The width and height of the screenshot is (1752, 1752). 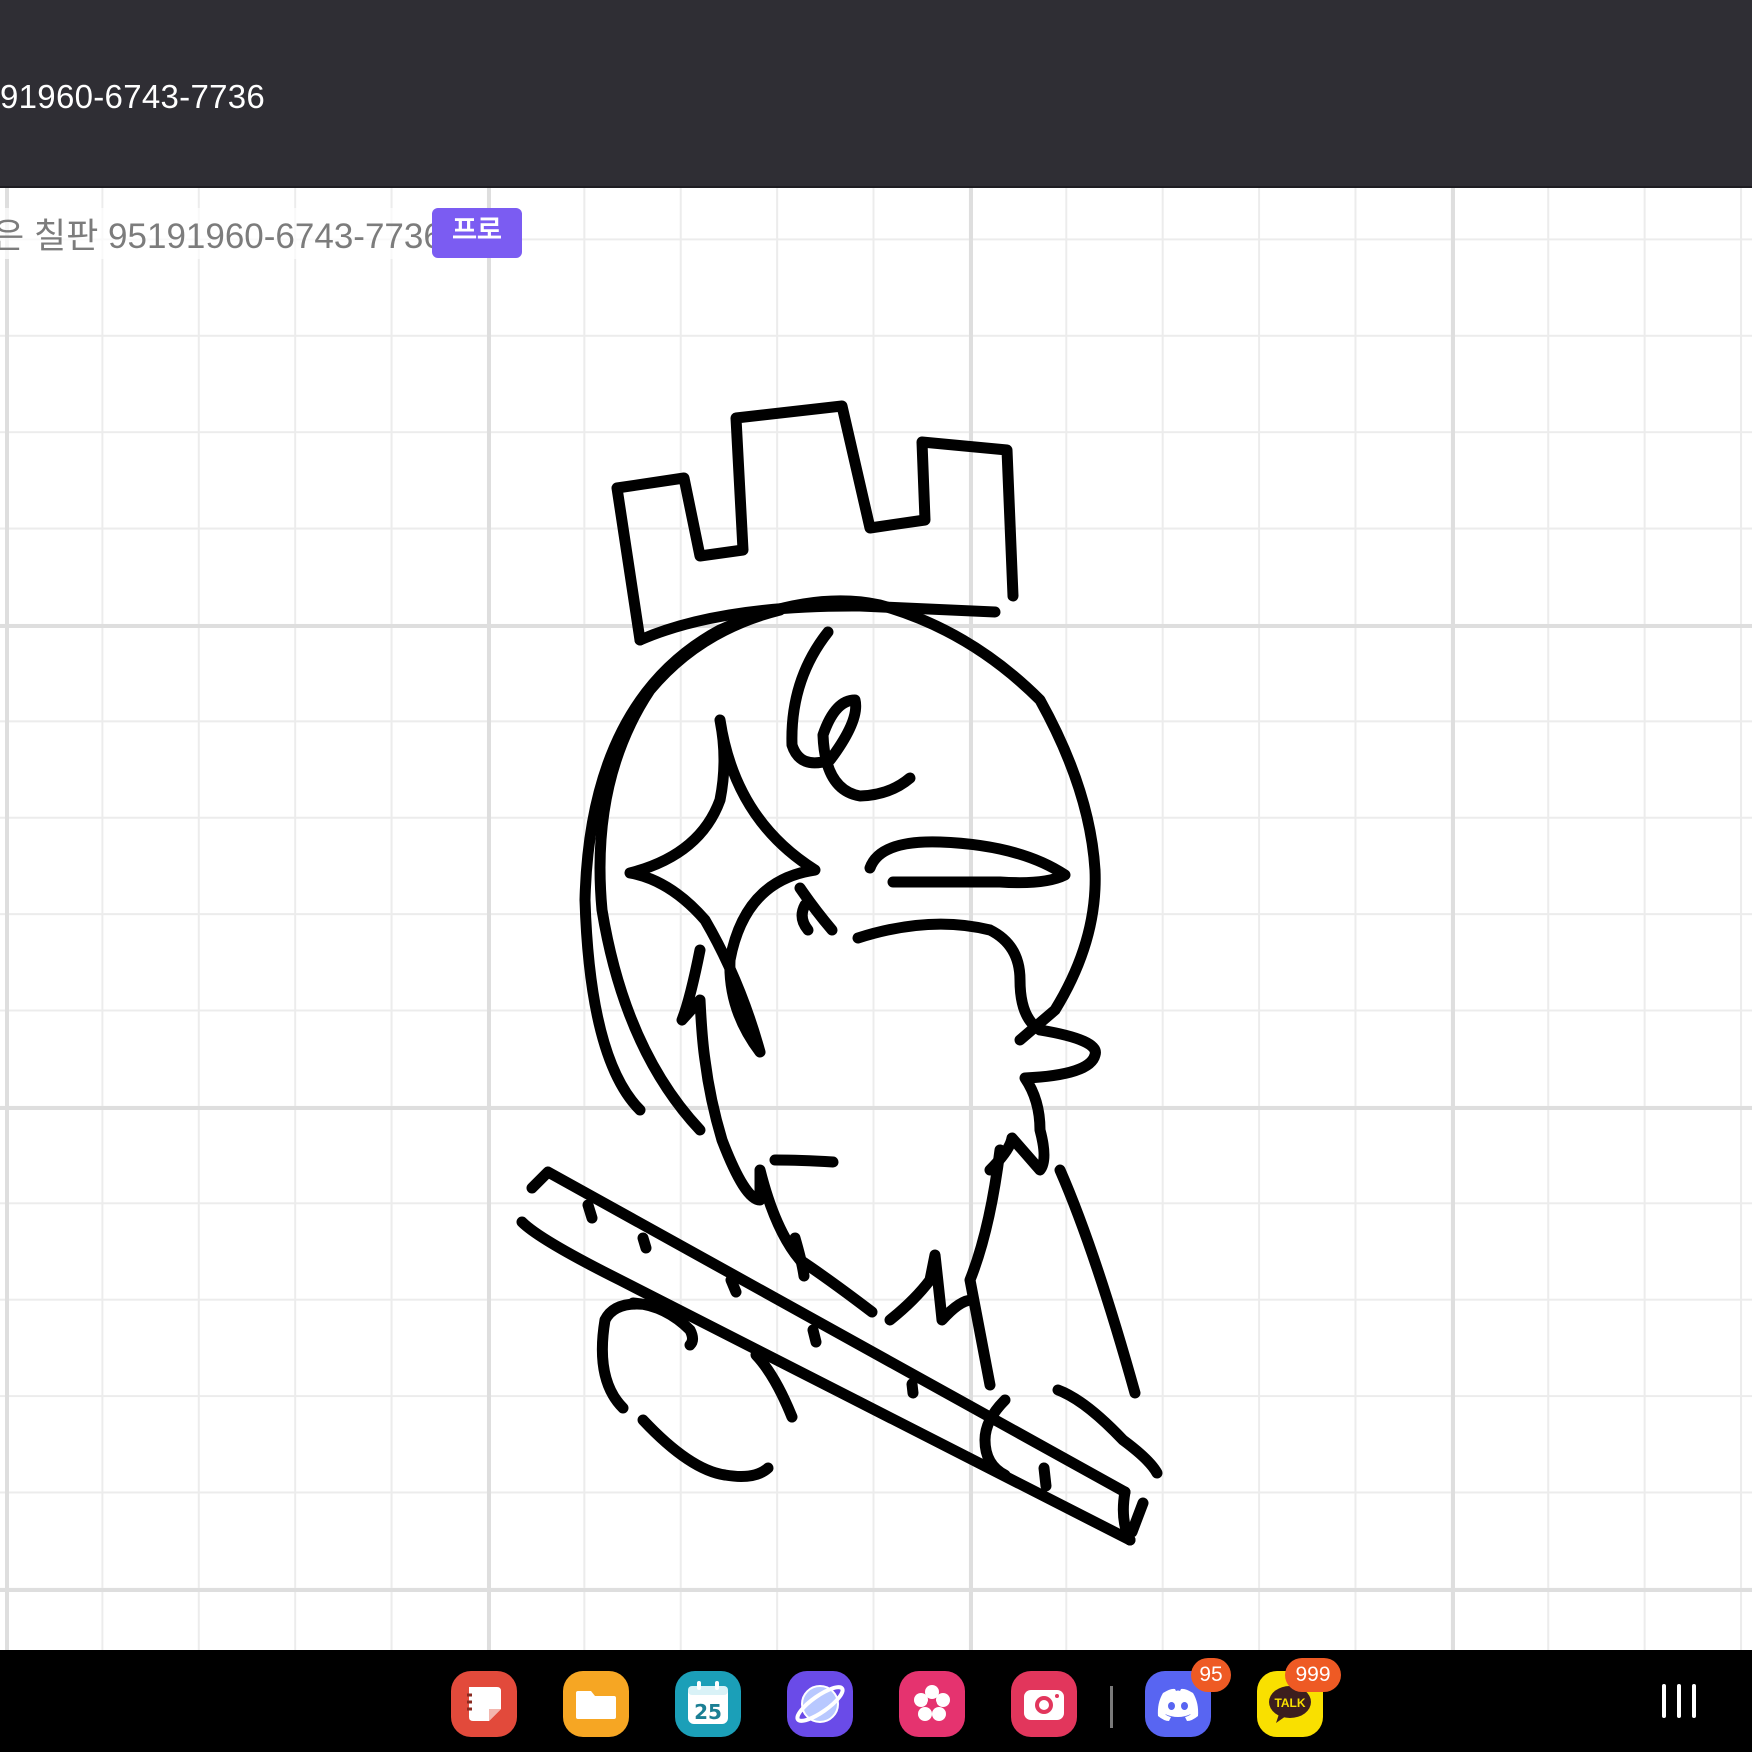 I want to click on calendar-app-button: 25, so click(x=708, y=1704).